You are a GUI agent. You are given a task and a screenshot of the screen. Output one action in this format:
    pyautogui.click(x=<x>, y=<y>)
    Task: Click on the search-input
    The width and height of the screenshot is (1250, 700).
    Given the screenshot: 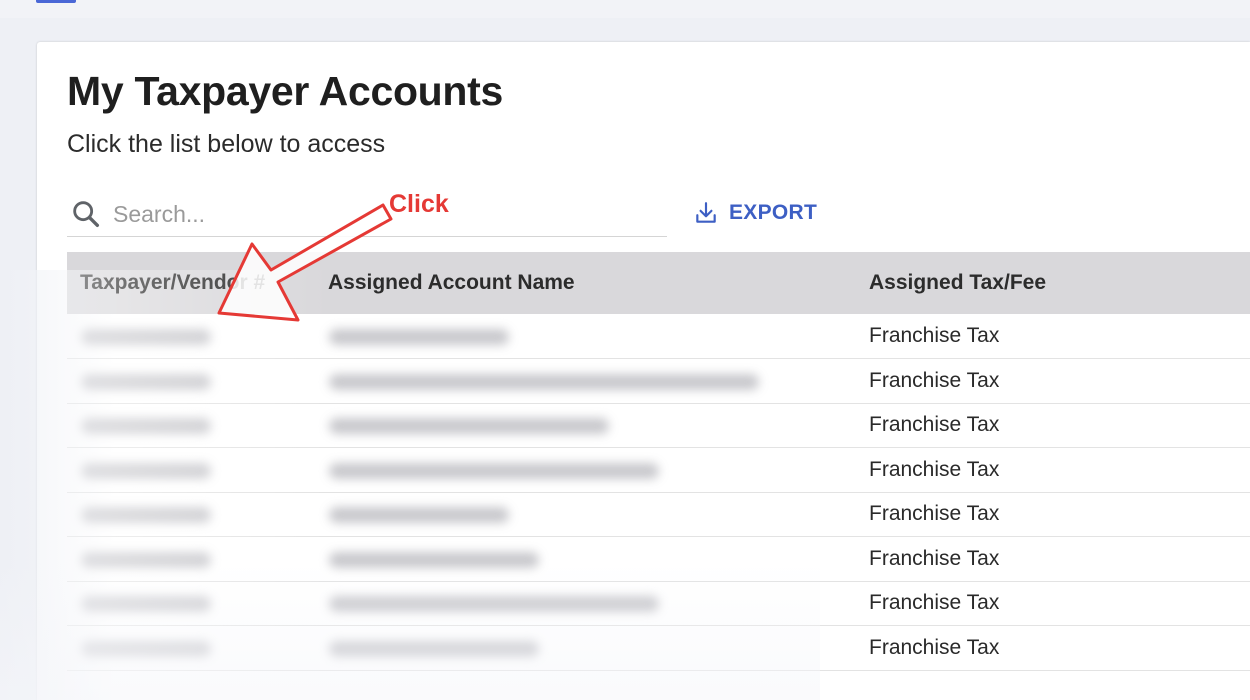 What is the action you would take?
    pyautogui.click(x=383, y=214)
    